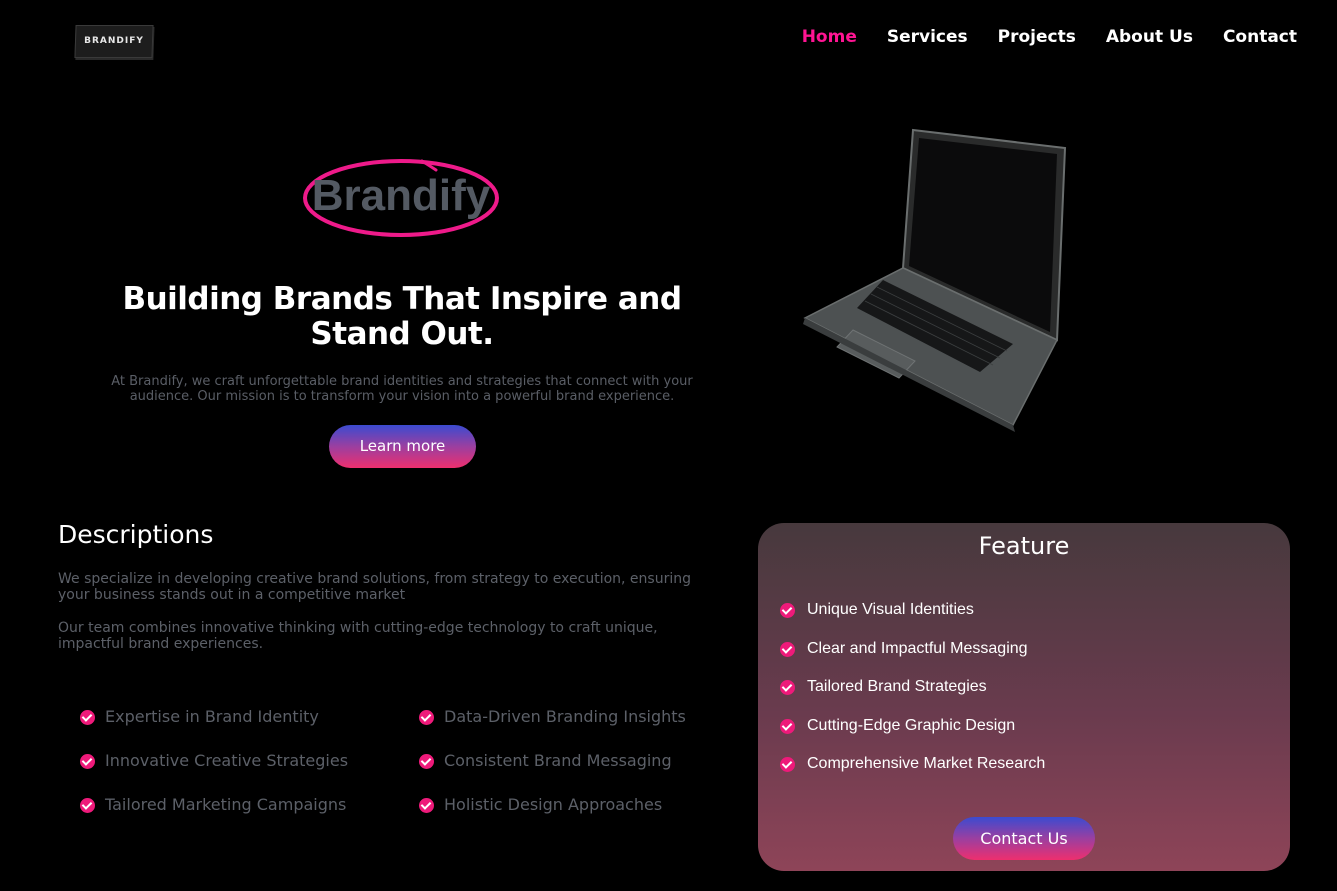 The height and width of the screenshot is (891, 1337). Describe the element at coordinates (227, 760) in the screenshot. I see `list-item-label: Innovative Creative Strategies` at that location.